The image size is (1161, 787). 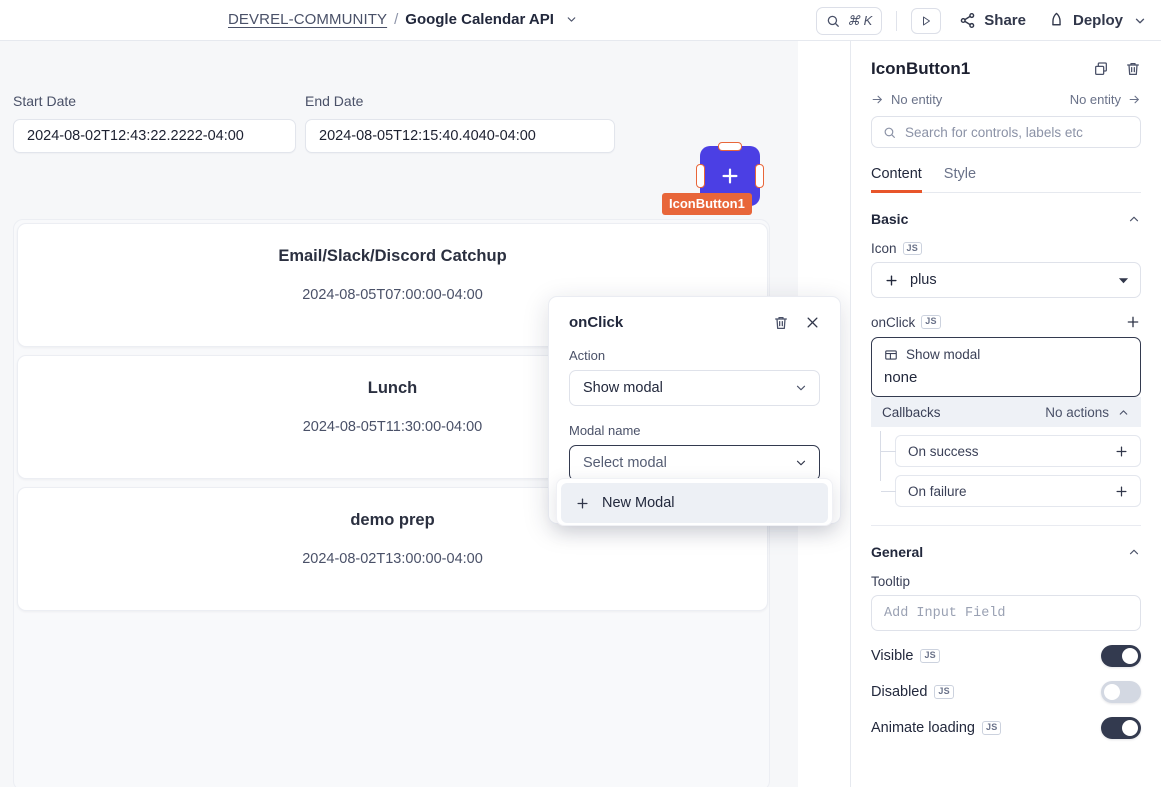 I want to click on deploy-chevron-down-icon, so click(x=1142, y=21).